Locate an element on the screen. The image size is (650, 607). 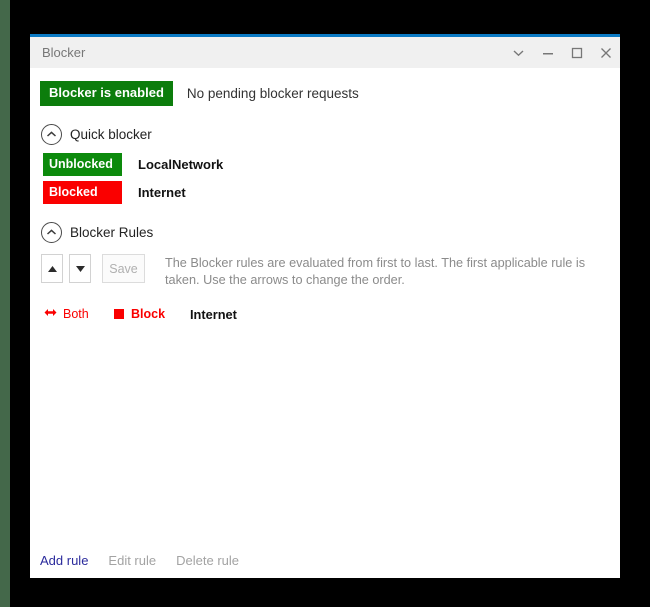
quick-blocker-header: Quick blocker is located at coordinates (325, 134).